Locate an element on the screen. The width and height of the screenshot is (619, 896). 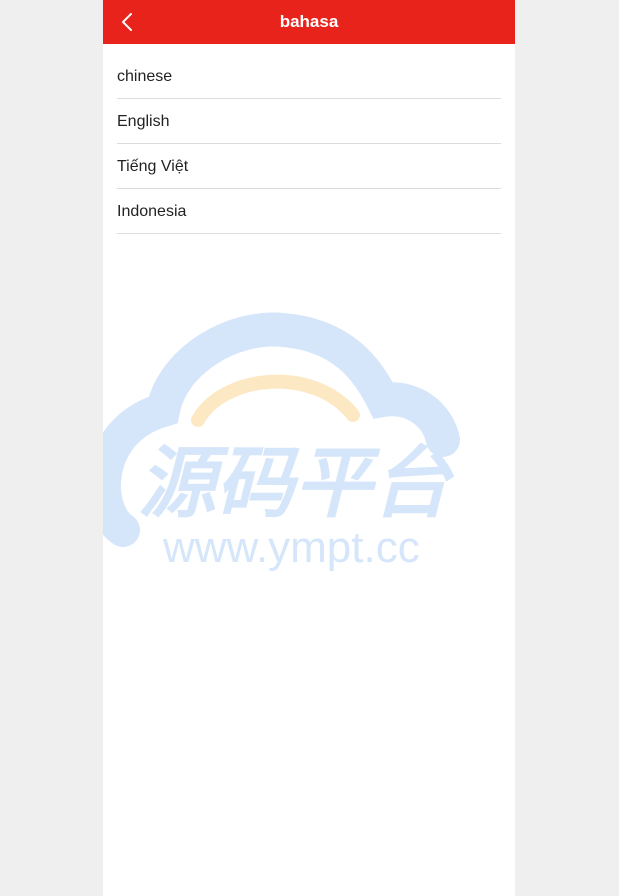
language-list: chinese English Tiếng Việt Indonesia is located at coordinates (309, 144).